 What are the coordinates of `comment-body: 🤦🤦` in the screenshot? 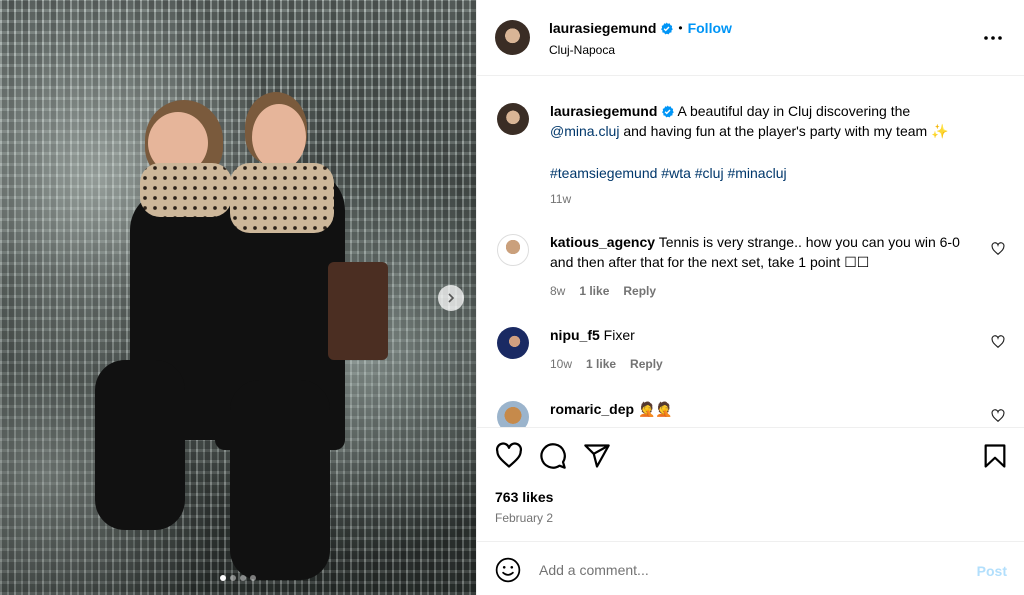 It's located at (655, 409).